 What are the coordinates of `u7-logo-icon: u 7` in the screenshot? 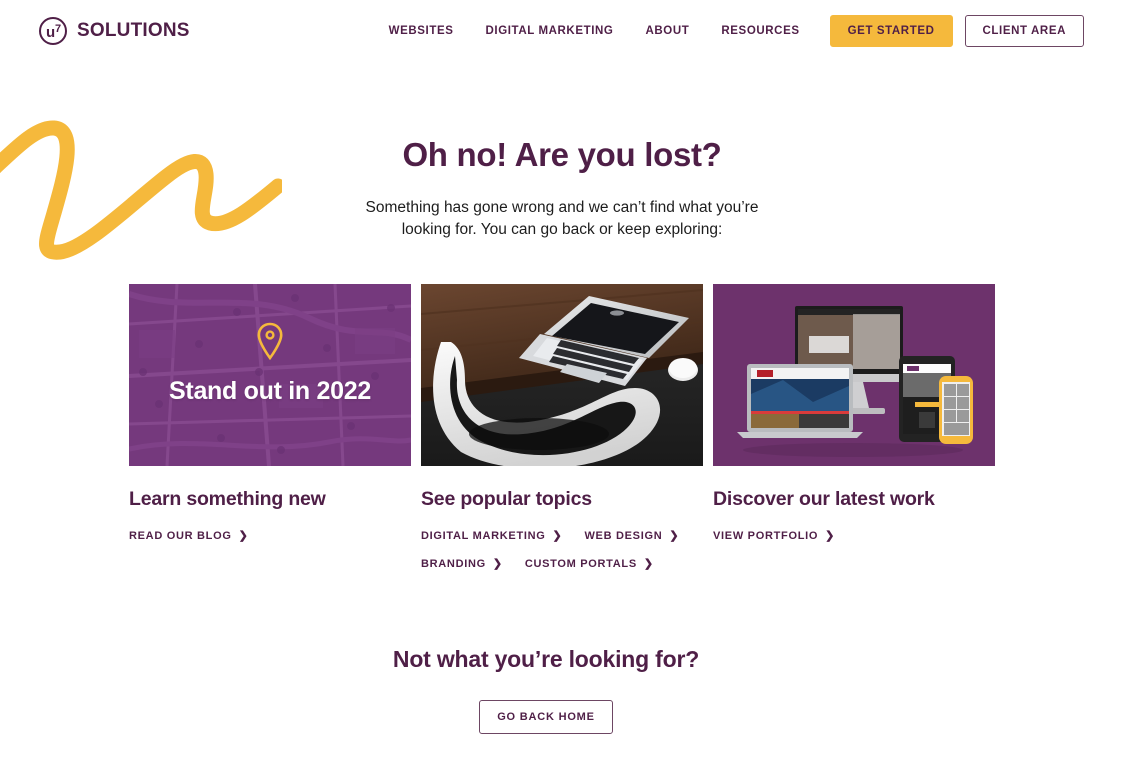 It's located at (53, 31).